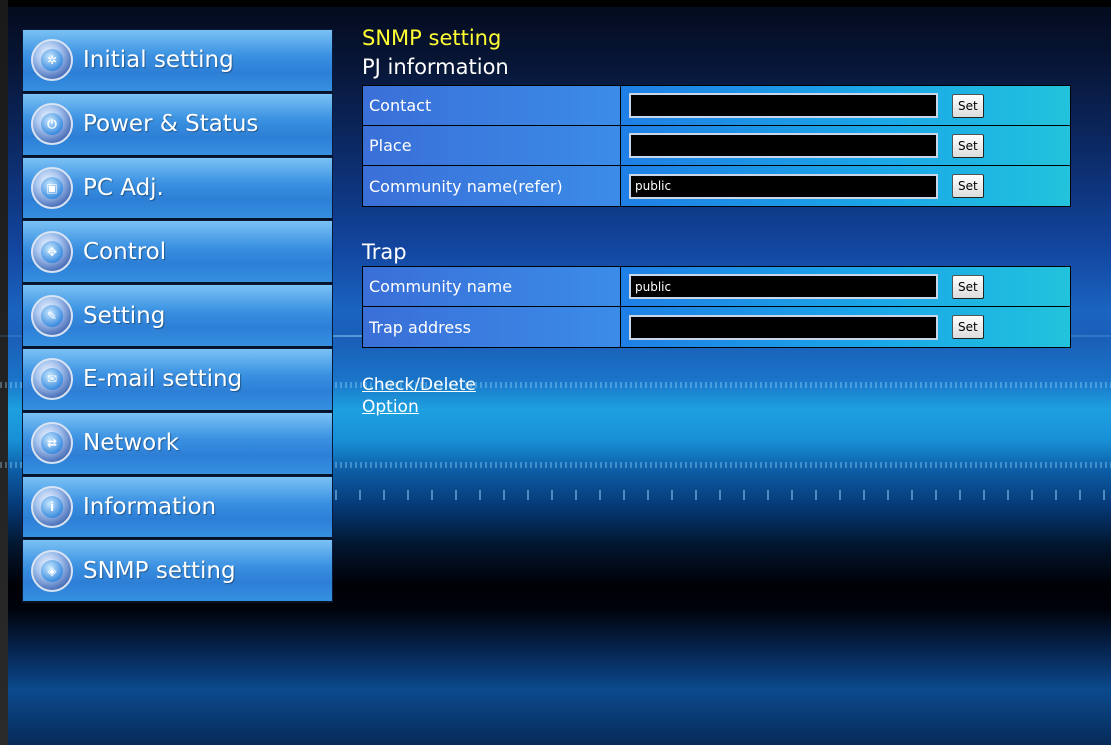  Describe the element at coordinates (968, 105) in the screenshot. I see `contact-set-button: Set` at that location.